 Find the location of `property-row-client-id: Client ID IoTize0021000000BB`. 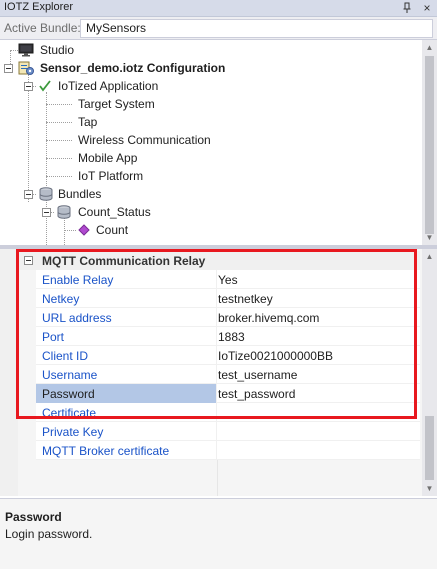

property-row-client-id: Client ID IoTize0021000000BB is located at coordinates (228, 355).